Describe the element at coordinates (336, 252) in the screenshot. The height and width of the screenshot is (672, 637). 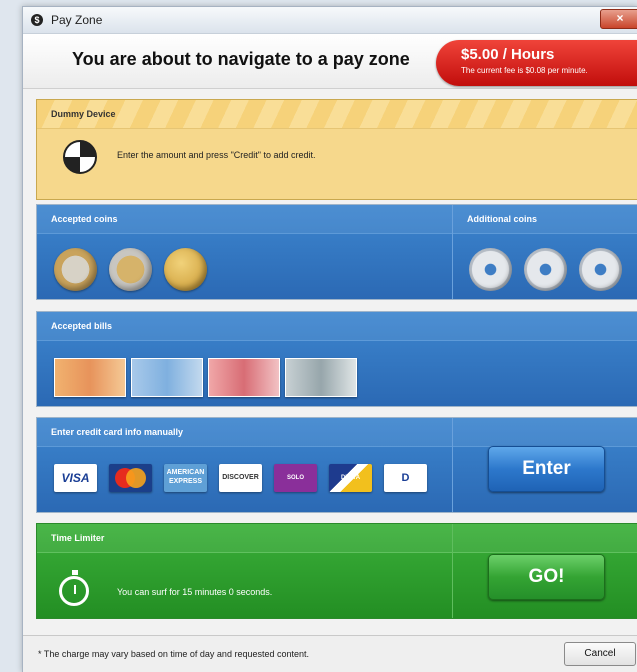
I see `coins-panel: Accepted coins Additional coins` at that location.